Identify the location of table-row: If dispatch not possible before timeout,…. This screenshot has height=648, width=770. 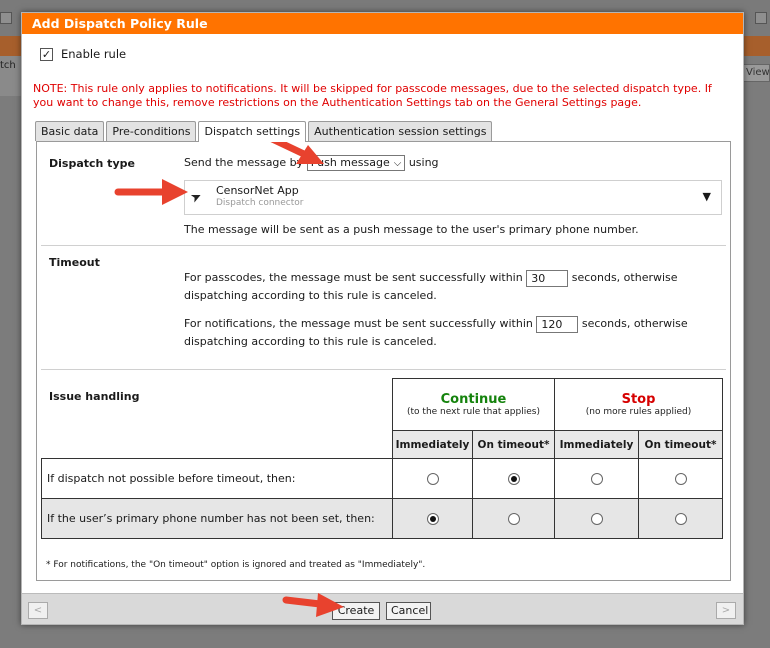
(382, 478).